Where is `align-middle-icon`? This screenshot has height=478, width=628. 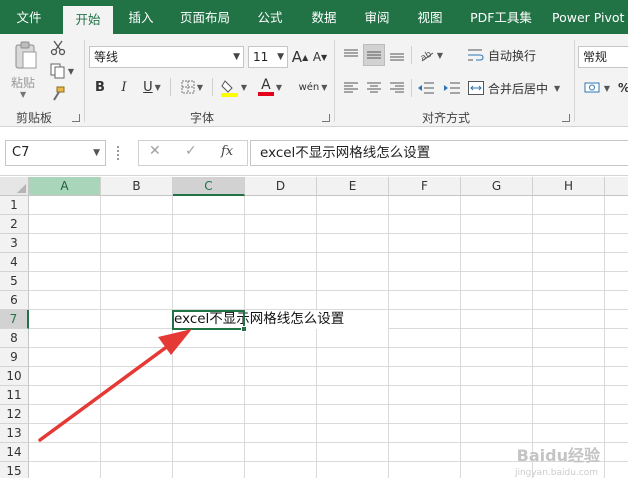 align-middle-icon is located at coordinates (374, 55).